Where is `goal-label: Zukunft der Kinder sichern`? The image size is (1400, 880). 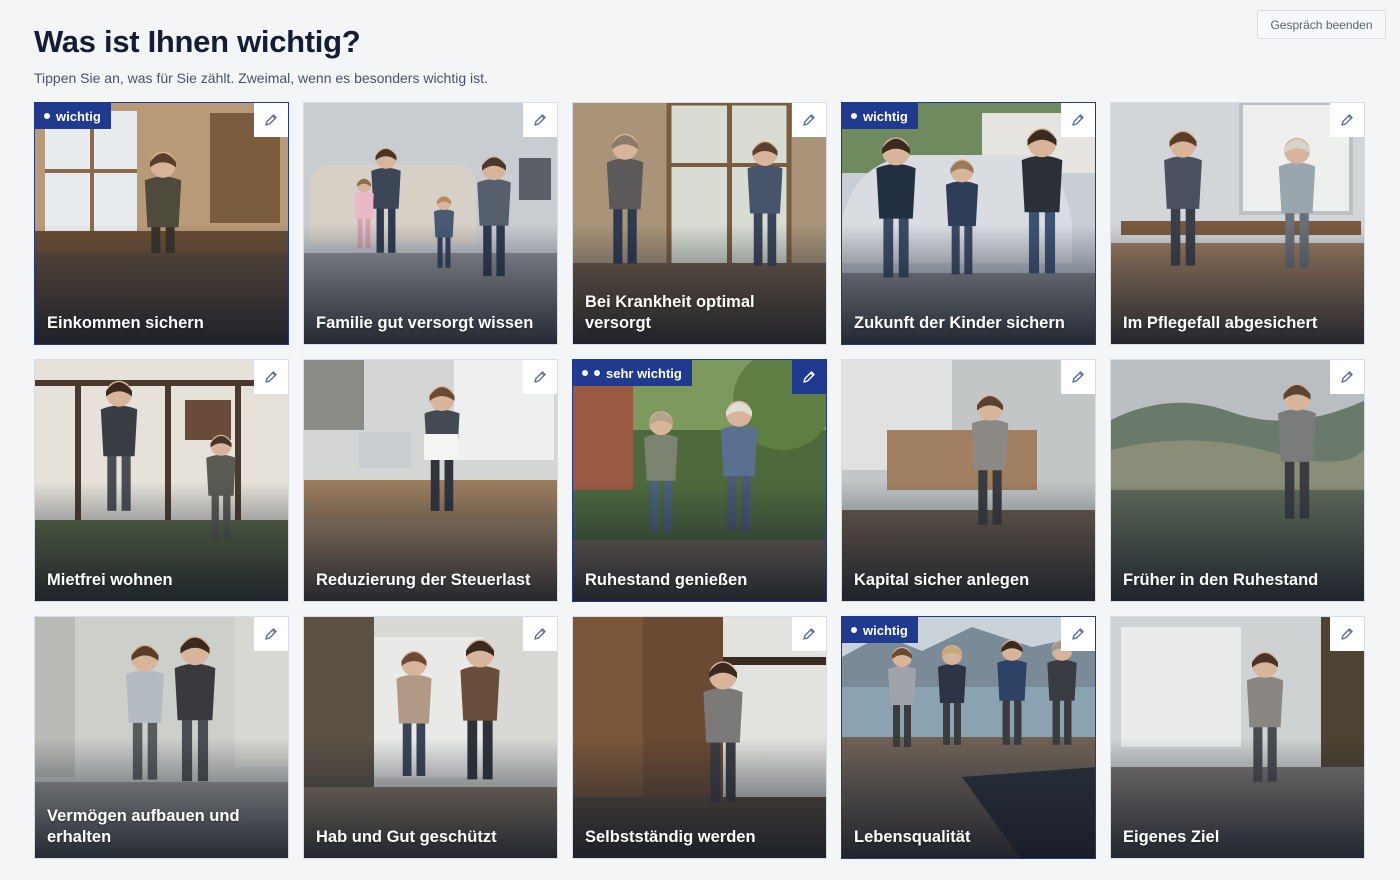
goal-label: Zukunft der Kinder sichern is located at coordinates (959, 323).